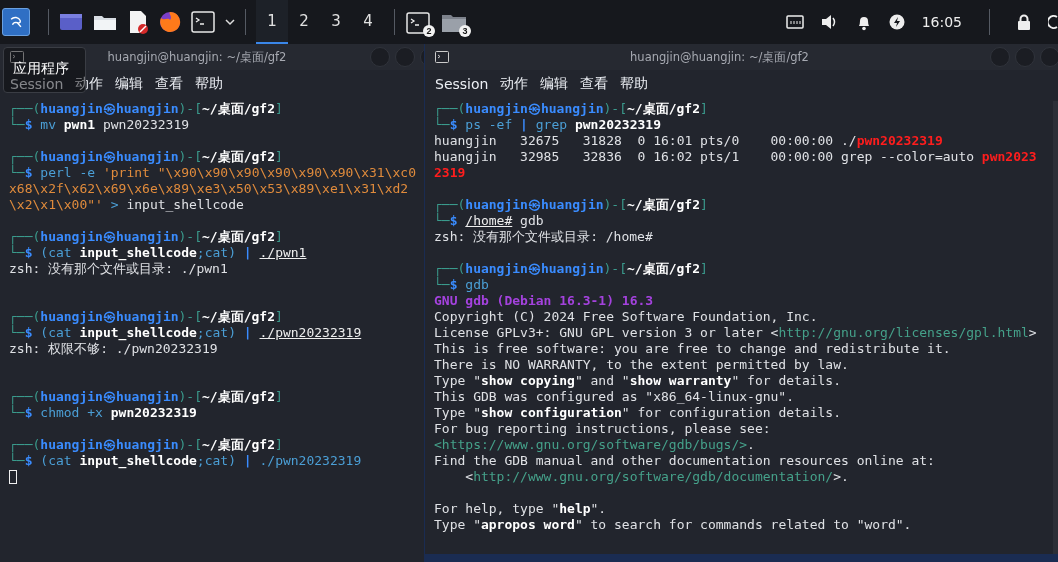 The height and width of the screenshot is (562, 1058). Describe the element at coordinates (462, 285) in the screenshot. I see `terminal-line: └─$ gdb` at that location.